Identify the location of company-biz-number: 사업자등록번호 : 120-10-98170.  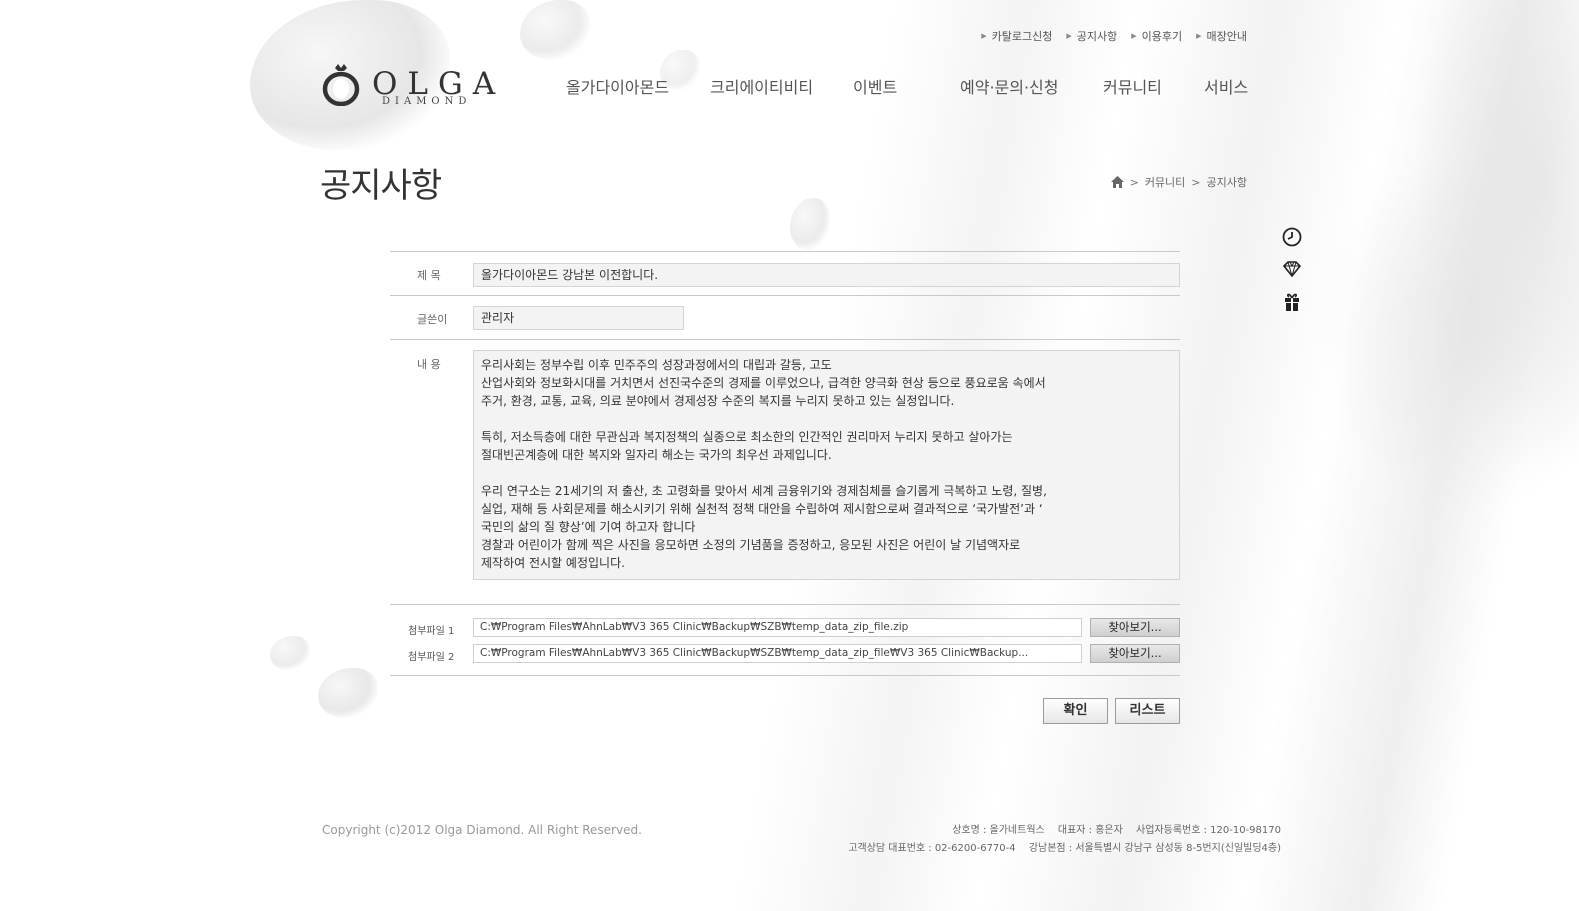
(1208, 830).